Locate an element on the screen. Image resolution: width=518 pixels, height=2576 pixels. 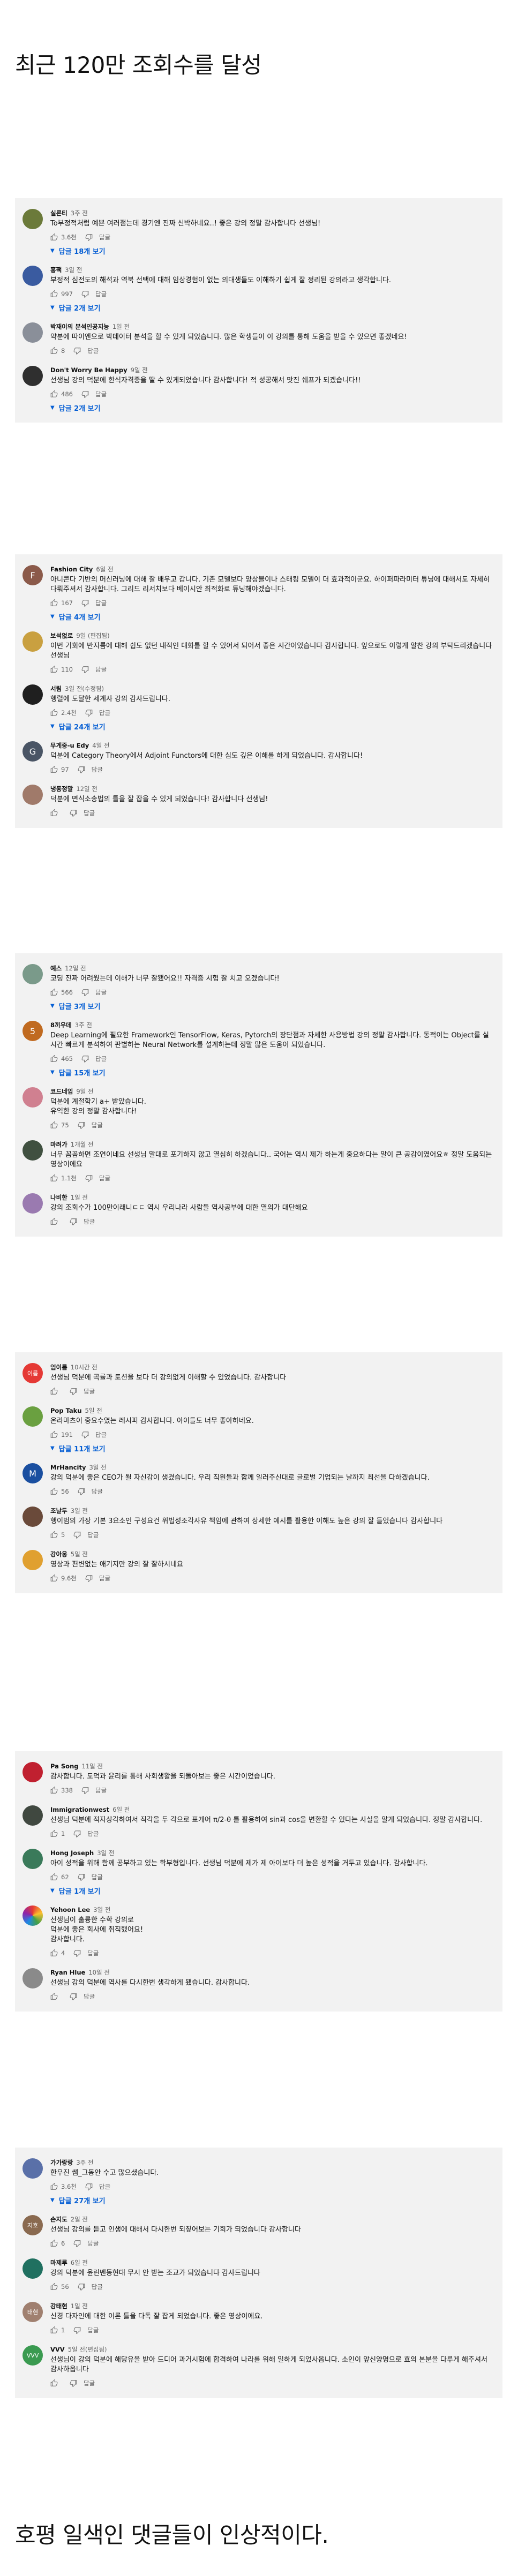
comment-author: Ryan Hlue is located at coordinates (67, 1972).